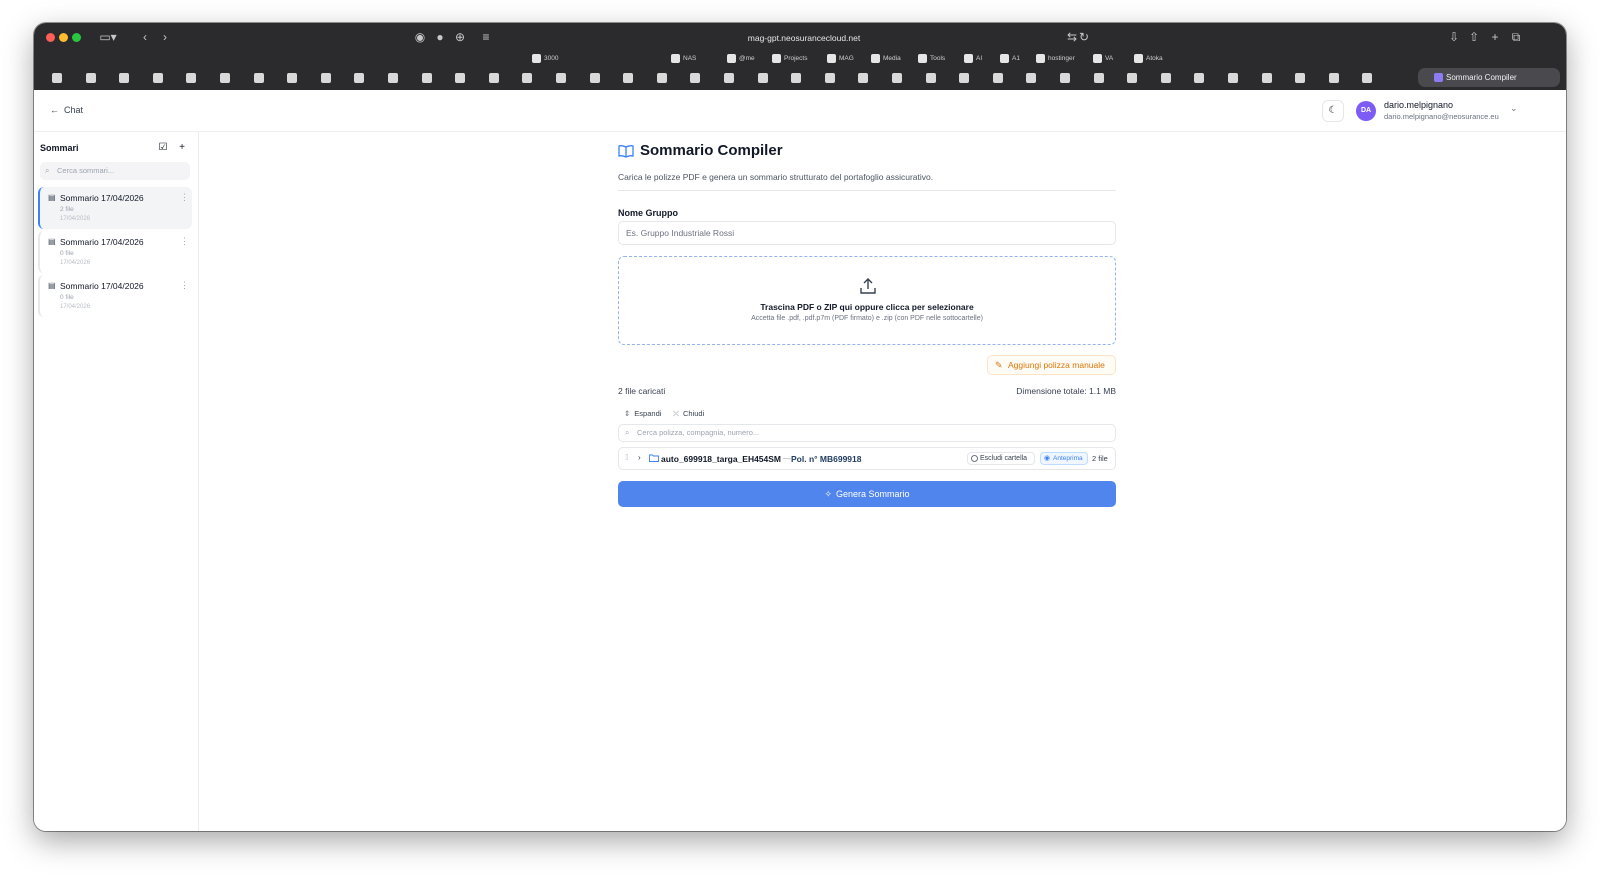  Describe the element at coordinates (1366, 111) in the screenshot. I see `avatar: DA` at that location.